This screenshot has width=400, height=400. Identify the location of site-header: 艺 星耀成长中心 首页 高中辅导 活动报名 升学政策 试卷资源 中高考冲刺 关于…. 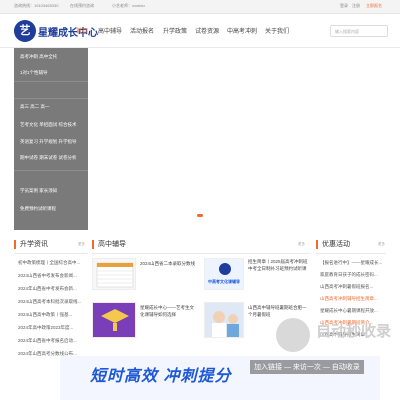
(200, 31).